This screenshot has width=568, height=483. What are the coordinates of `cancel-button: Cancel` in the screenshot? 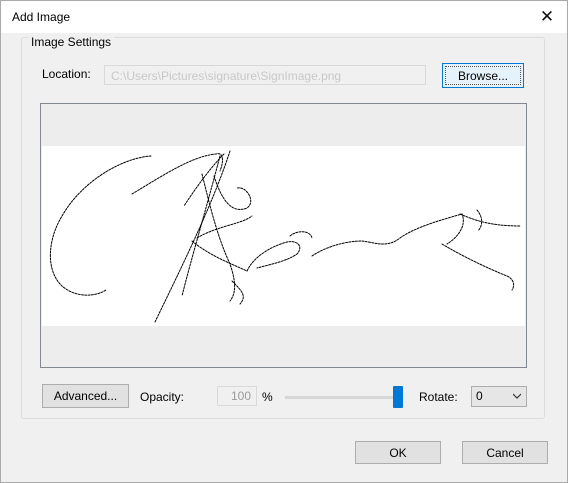 It's located at (505, 452).